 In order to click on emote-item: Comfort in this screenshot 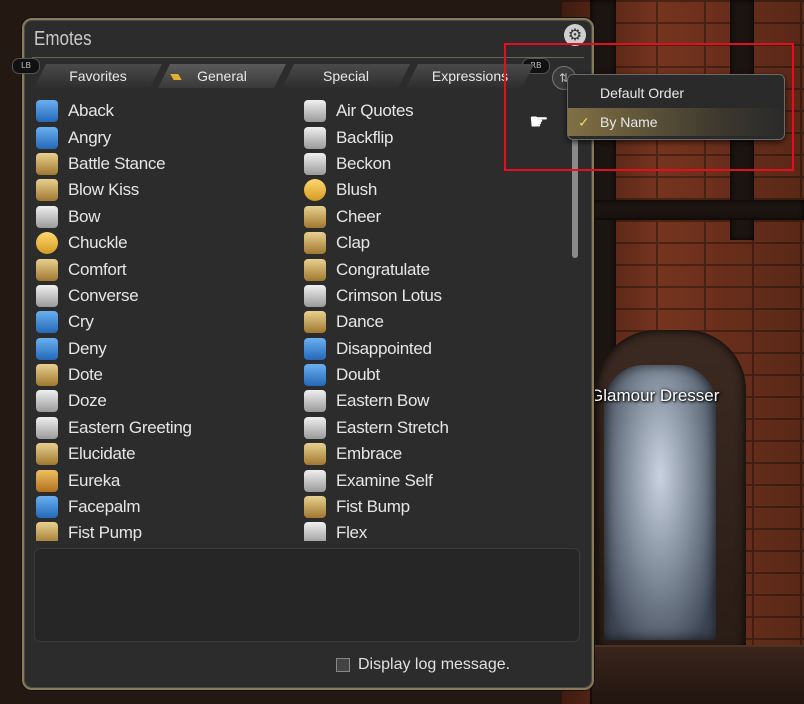, I will do `click(166, 269)`.